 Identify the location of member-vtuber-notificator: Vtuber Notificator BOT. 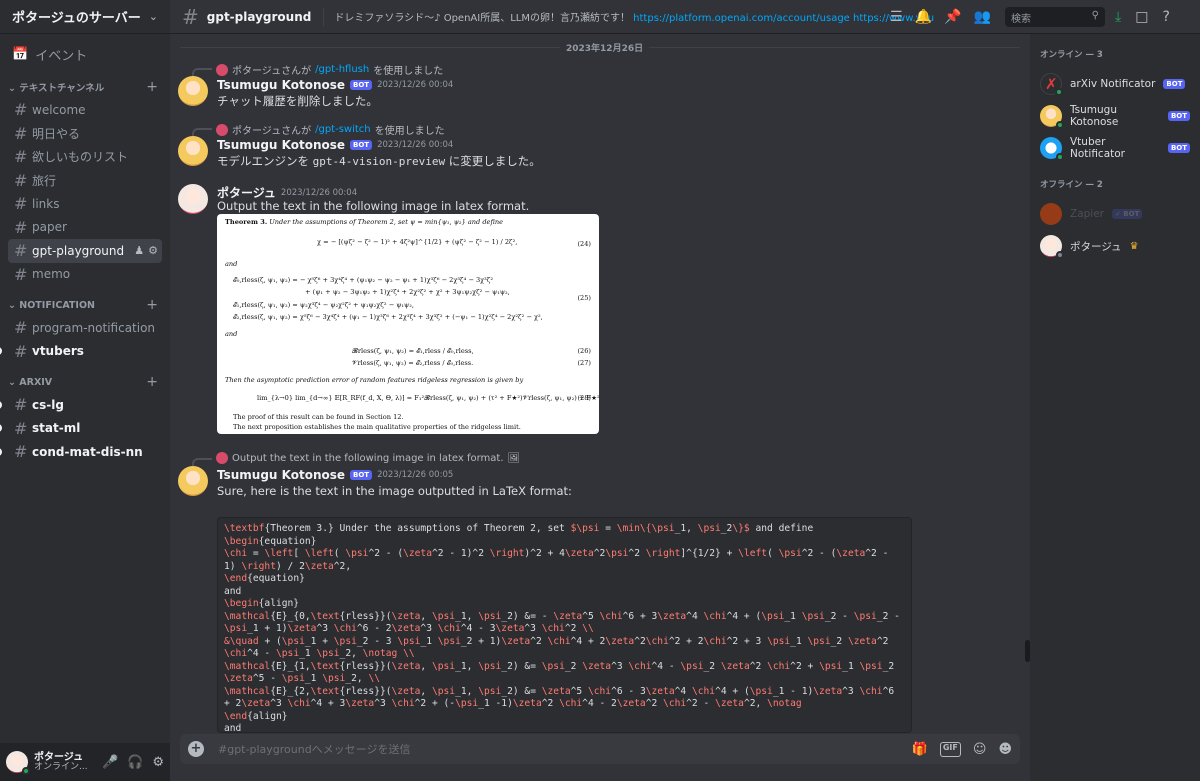
(1115, 148).